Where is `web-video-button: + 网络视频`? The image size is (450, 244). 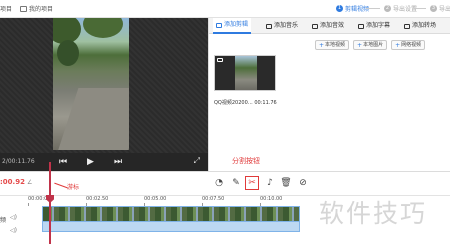
web-video-button: + 网络视频 is located at coordinates (408, 45).